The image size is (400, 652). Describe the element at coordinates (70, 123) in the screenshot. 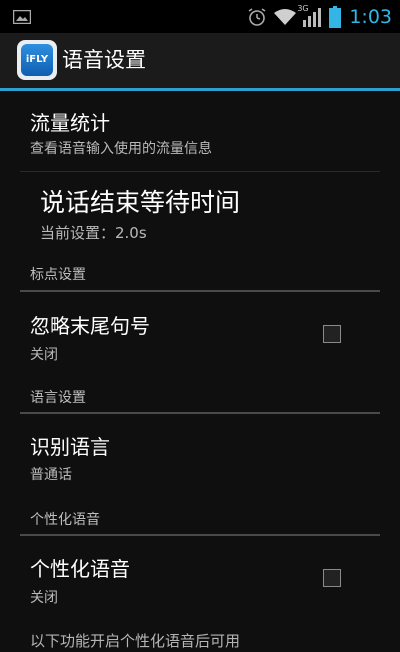

I see `traffic-stats-title: 流量统计` at that location.